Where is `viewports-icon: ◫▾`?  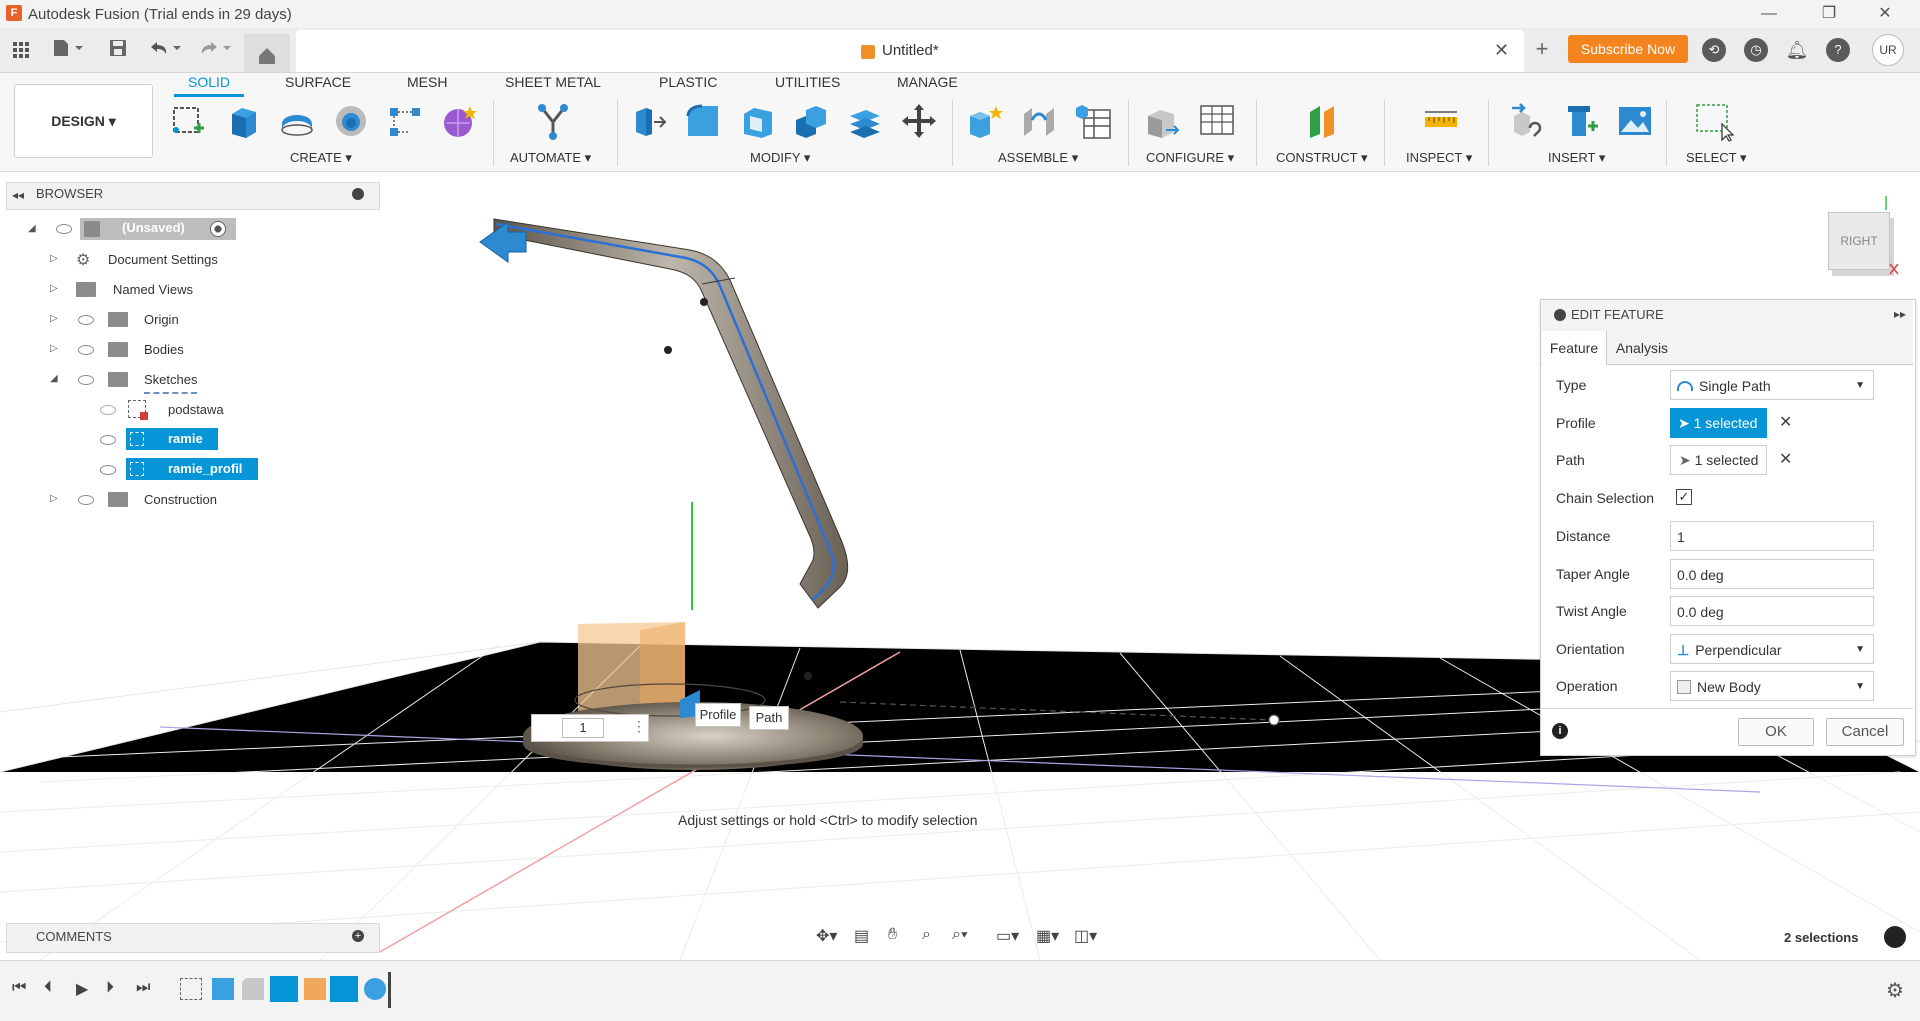
viewports-icon: ◫▾ is located at coordinates (1085, 936).